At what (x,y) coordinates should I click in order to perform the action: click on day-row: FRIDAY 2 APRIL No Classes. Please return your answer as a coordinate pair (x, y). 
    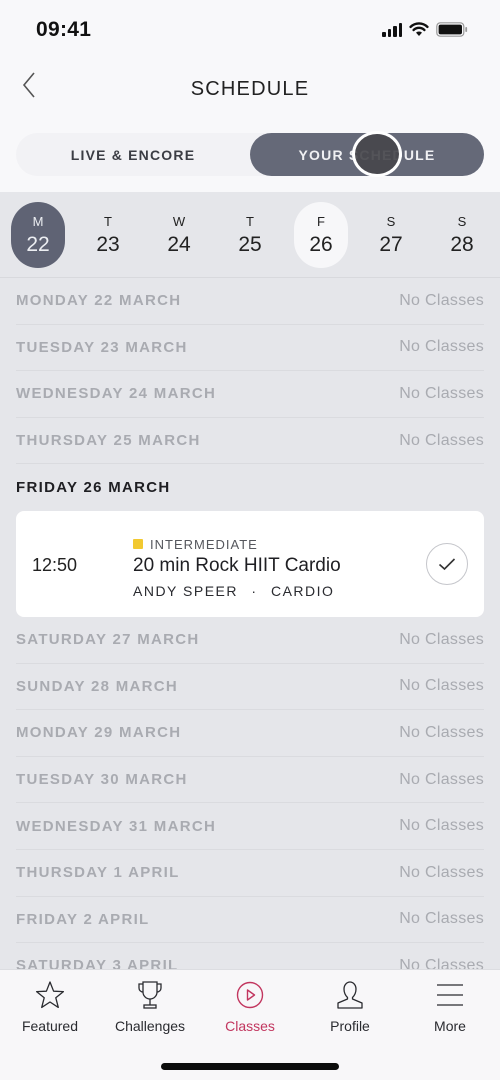
    Looking at the image, I should click on (250, 920).